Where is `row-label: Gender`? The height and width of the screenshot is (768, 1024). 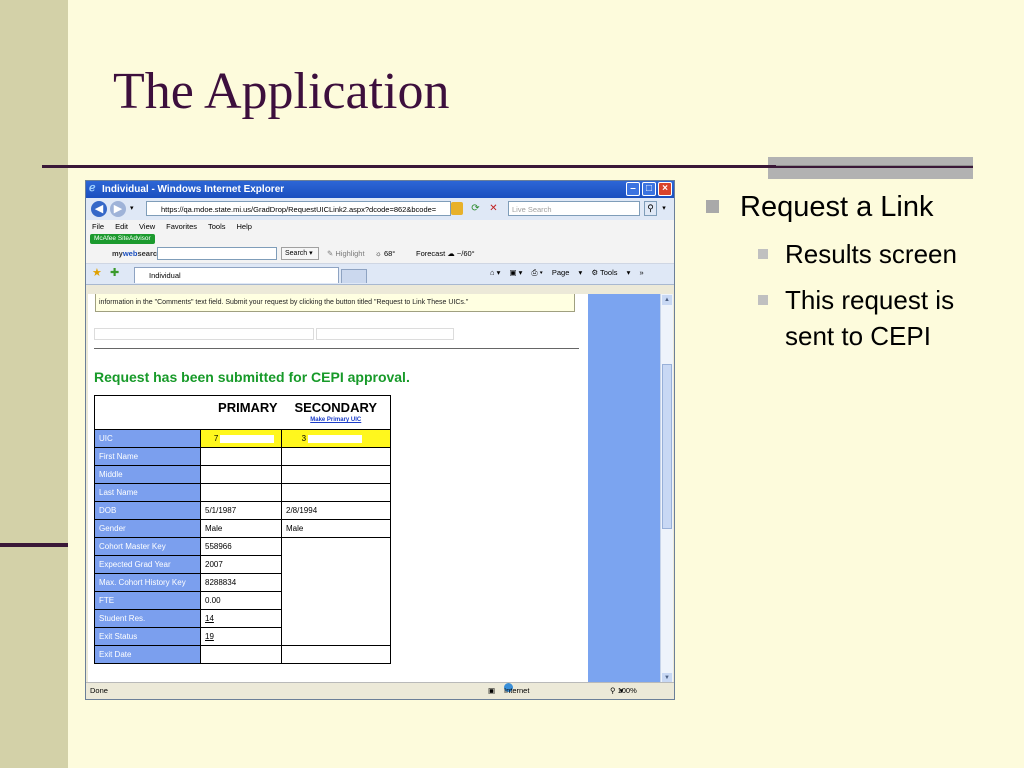 row-label: Gender is located at coordinates (147, 528).